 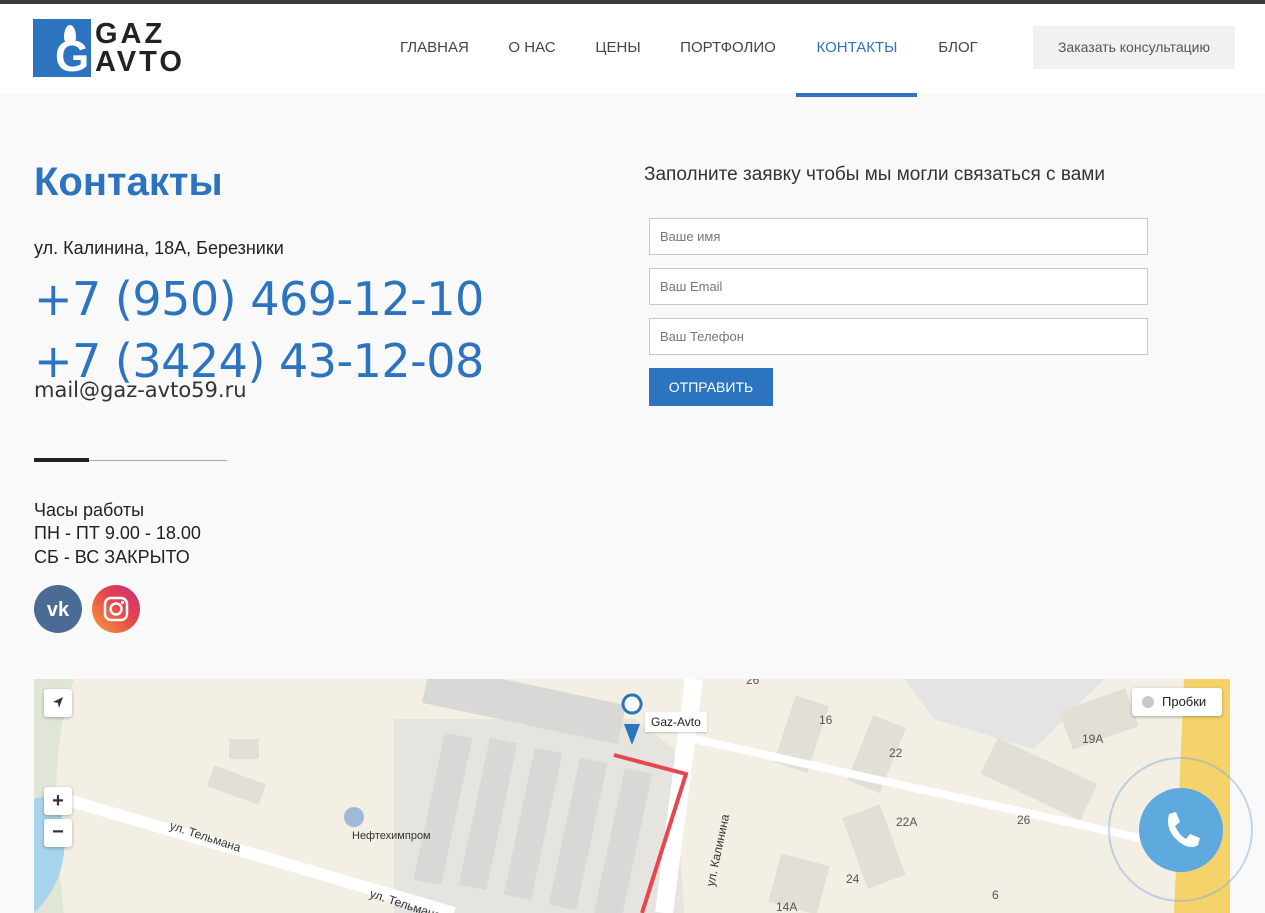 I want to click on phone-link-mobile: +7 (950) 469-12-10, so click(x=259, y=299).